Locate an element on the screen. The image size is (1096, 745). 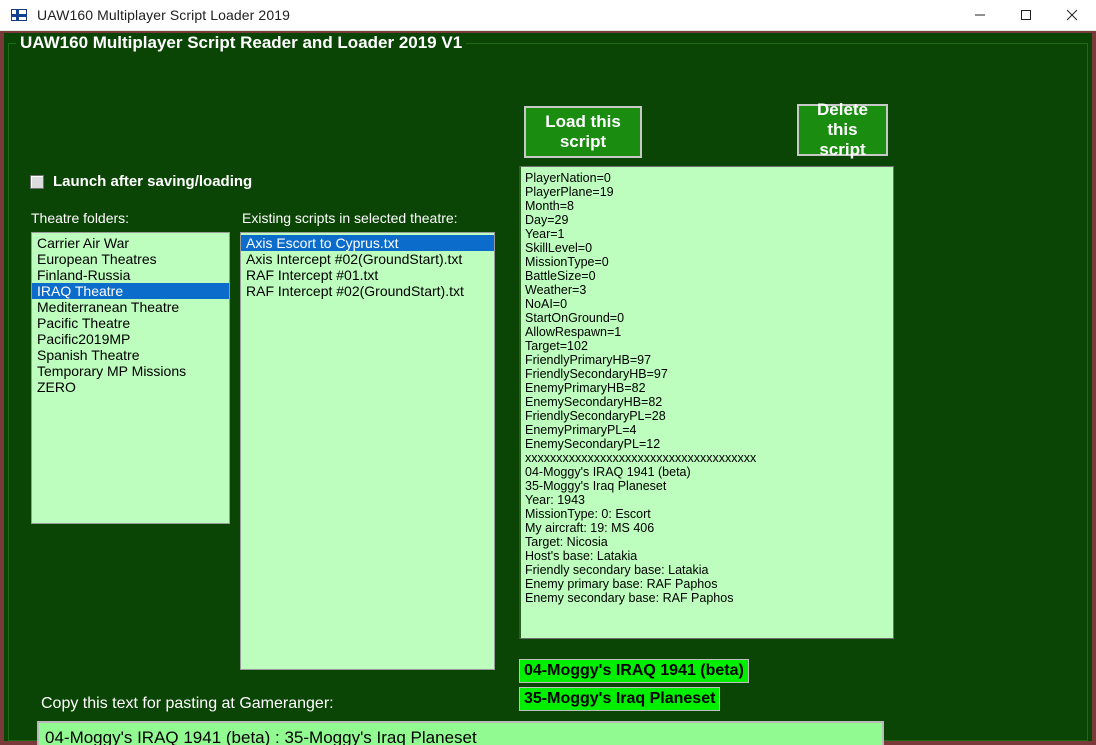
minimize-button is located at coordinates (980, 15).